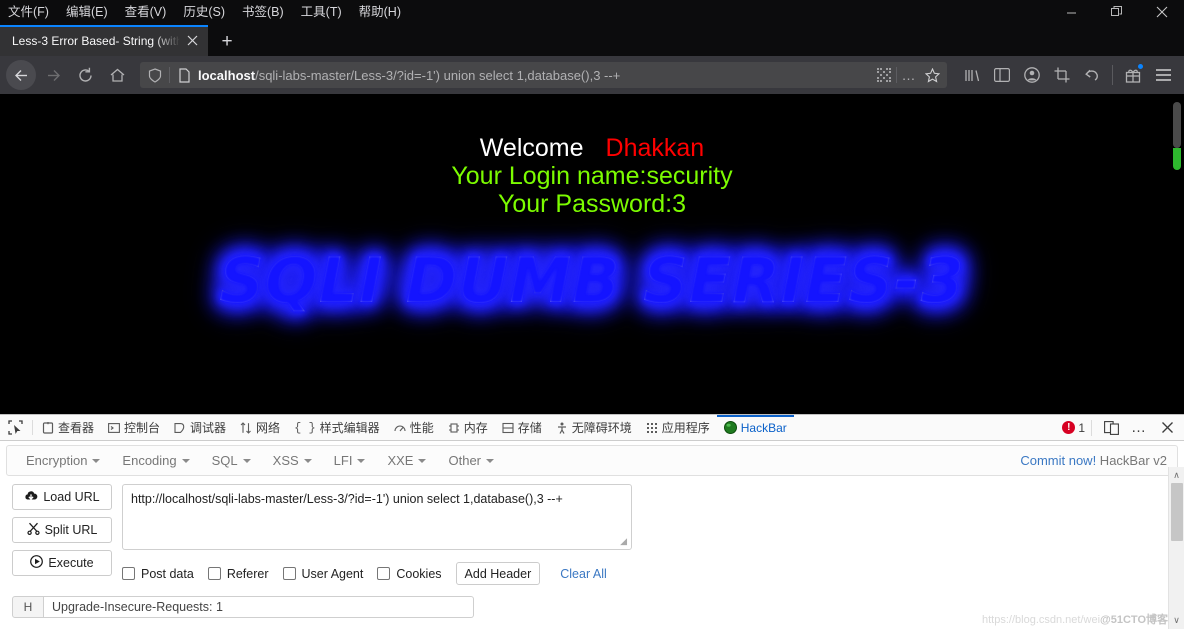 The image size is (1184, 629). What do you see at coordinates (730, 427) in the screenshot?
I see `hackbar-icon` at bounding box center [730, 427].